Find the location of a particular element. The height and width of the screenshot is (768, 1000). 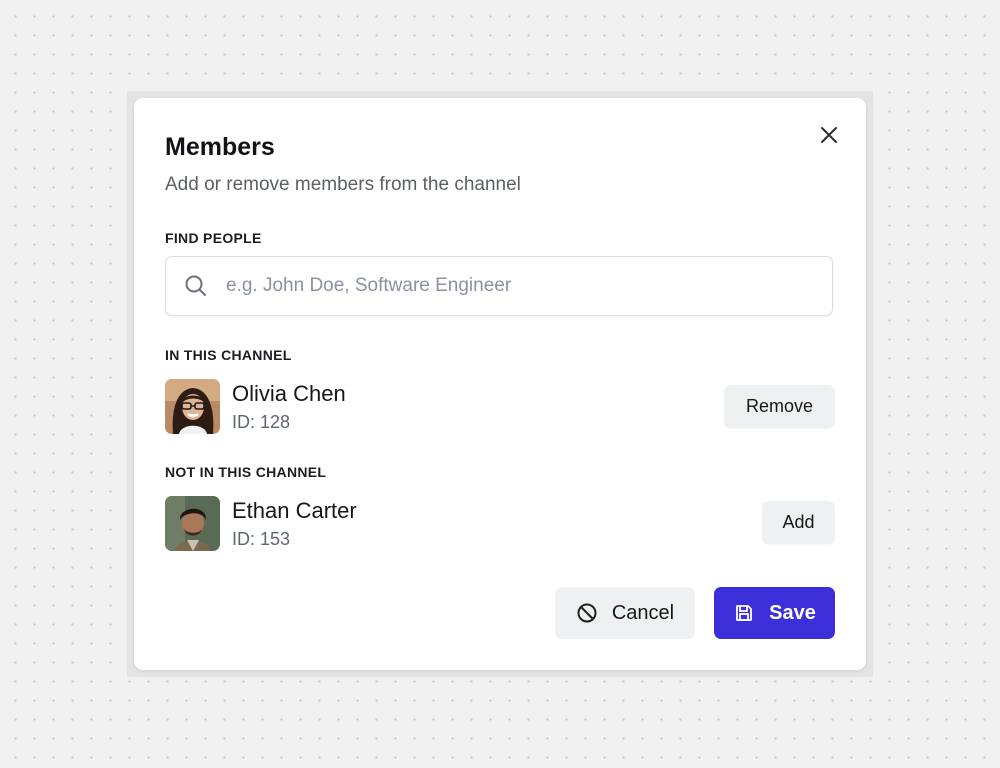

cancel-button: Cancel is located at coordinates (625, 613).